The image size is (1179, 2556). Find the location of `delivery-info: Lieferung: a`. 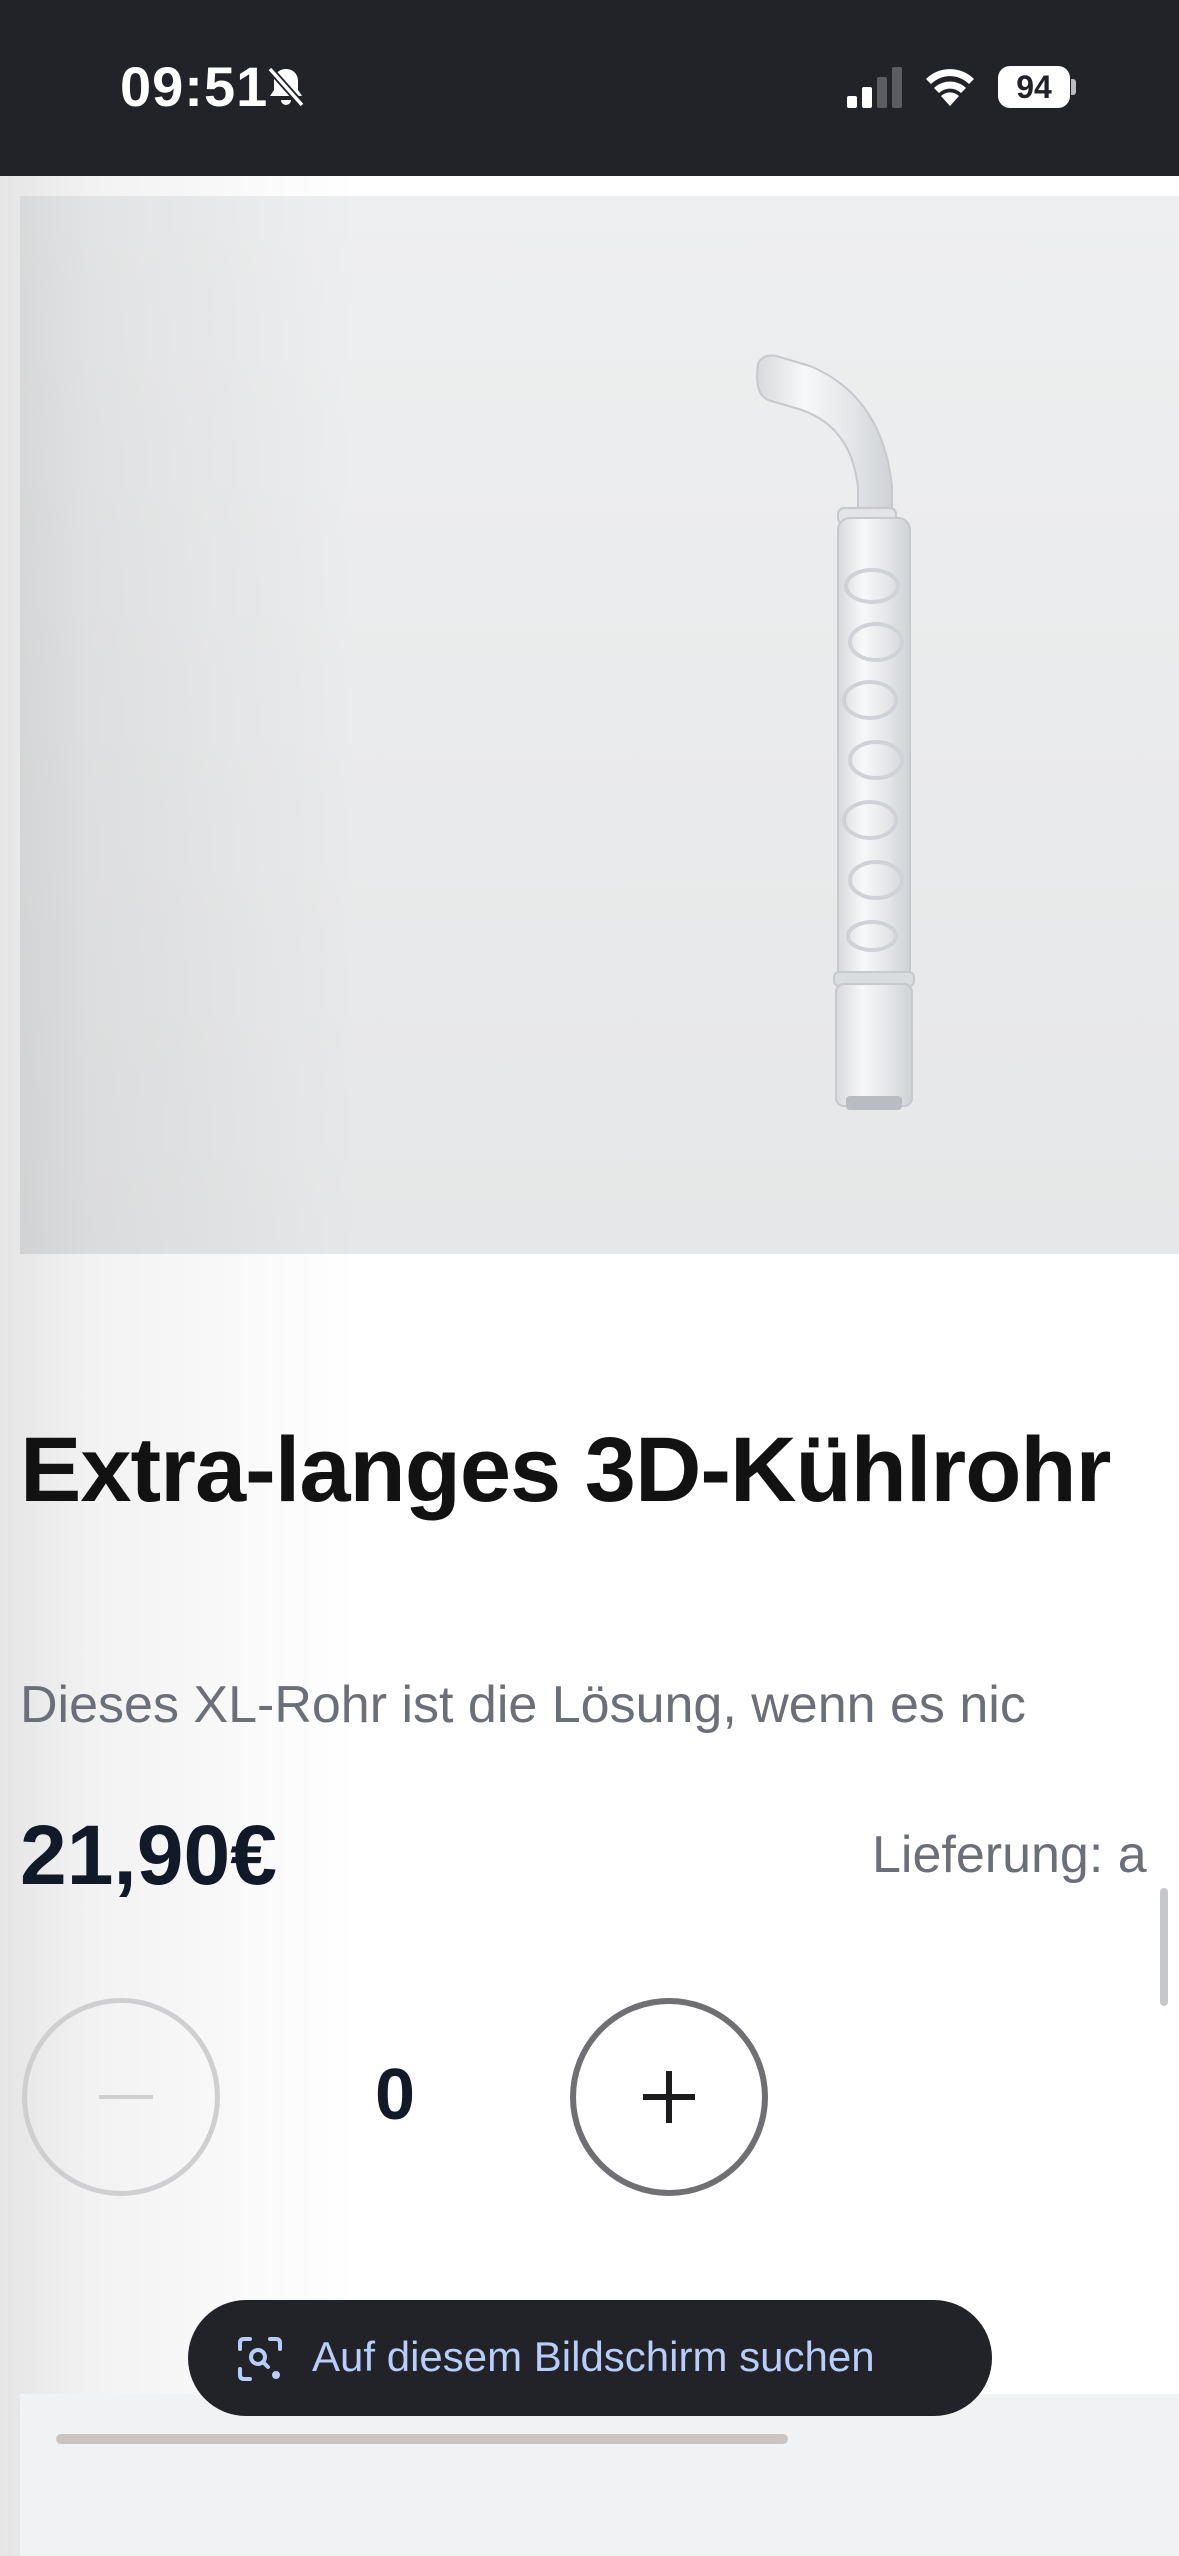

delivery-info: Lieferung: a is located at coordinates (1009, 1855).